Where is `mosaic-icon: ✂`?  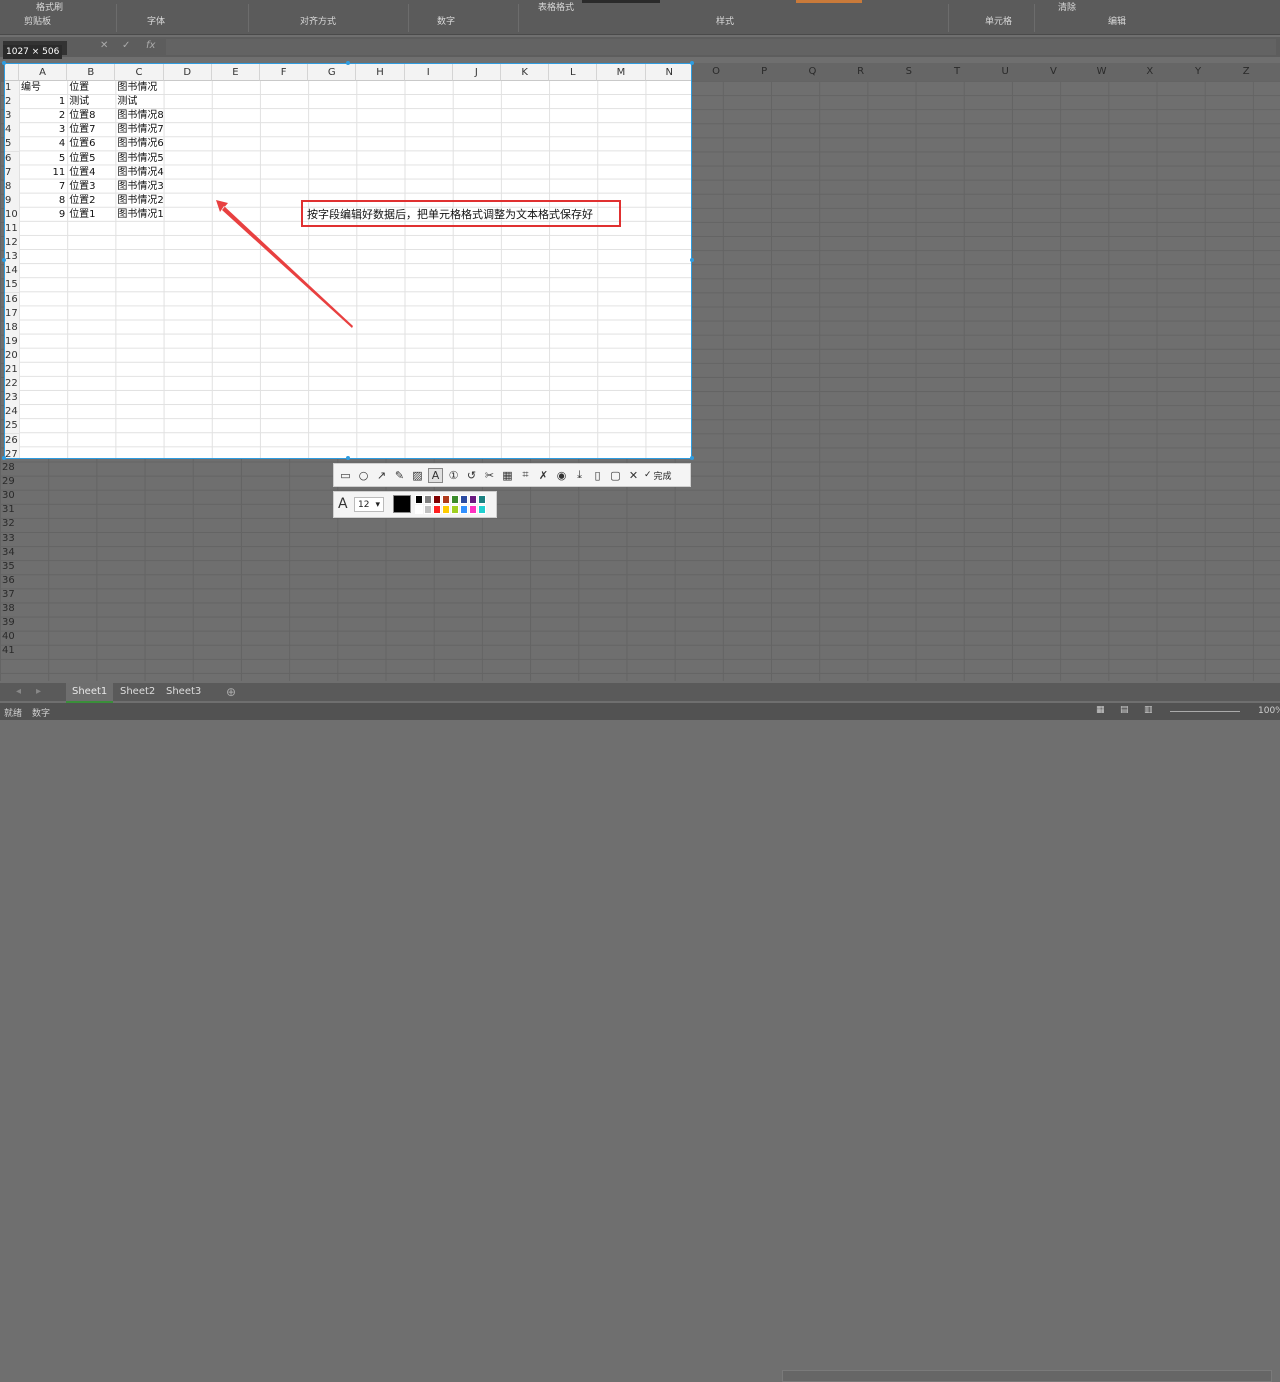 mosaic-icon: ✂ is located at coordinates (489, 475).